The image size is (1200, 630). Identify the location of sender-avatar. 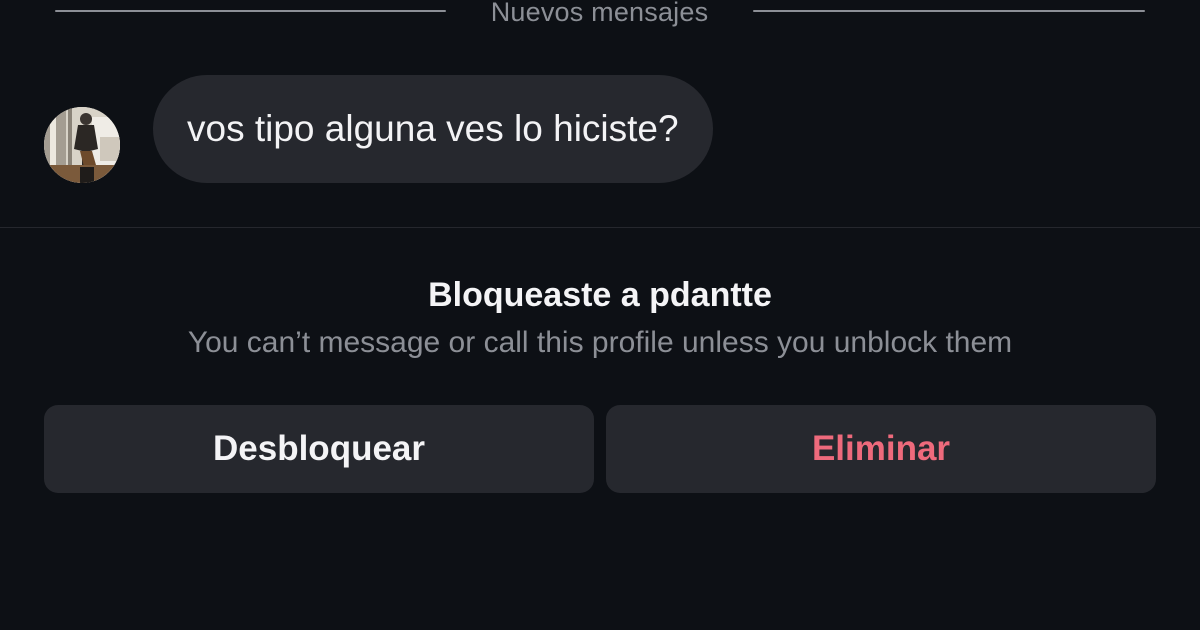
(82, 145).